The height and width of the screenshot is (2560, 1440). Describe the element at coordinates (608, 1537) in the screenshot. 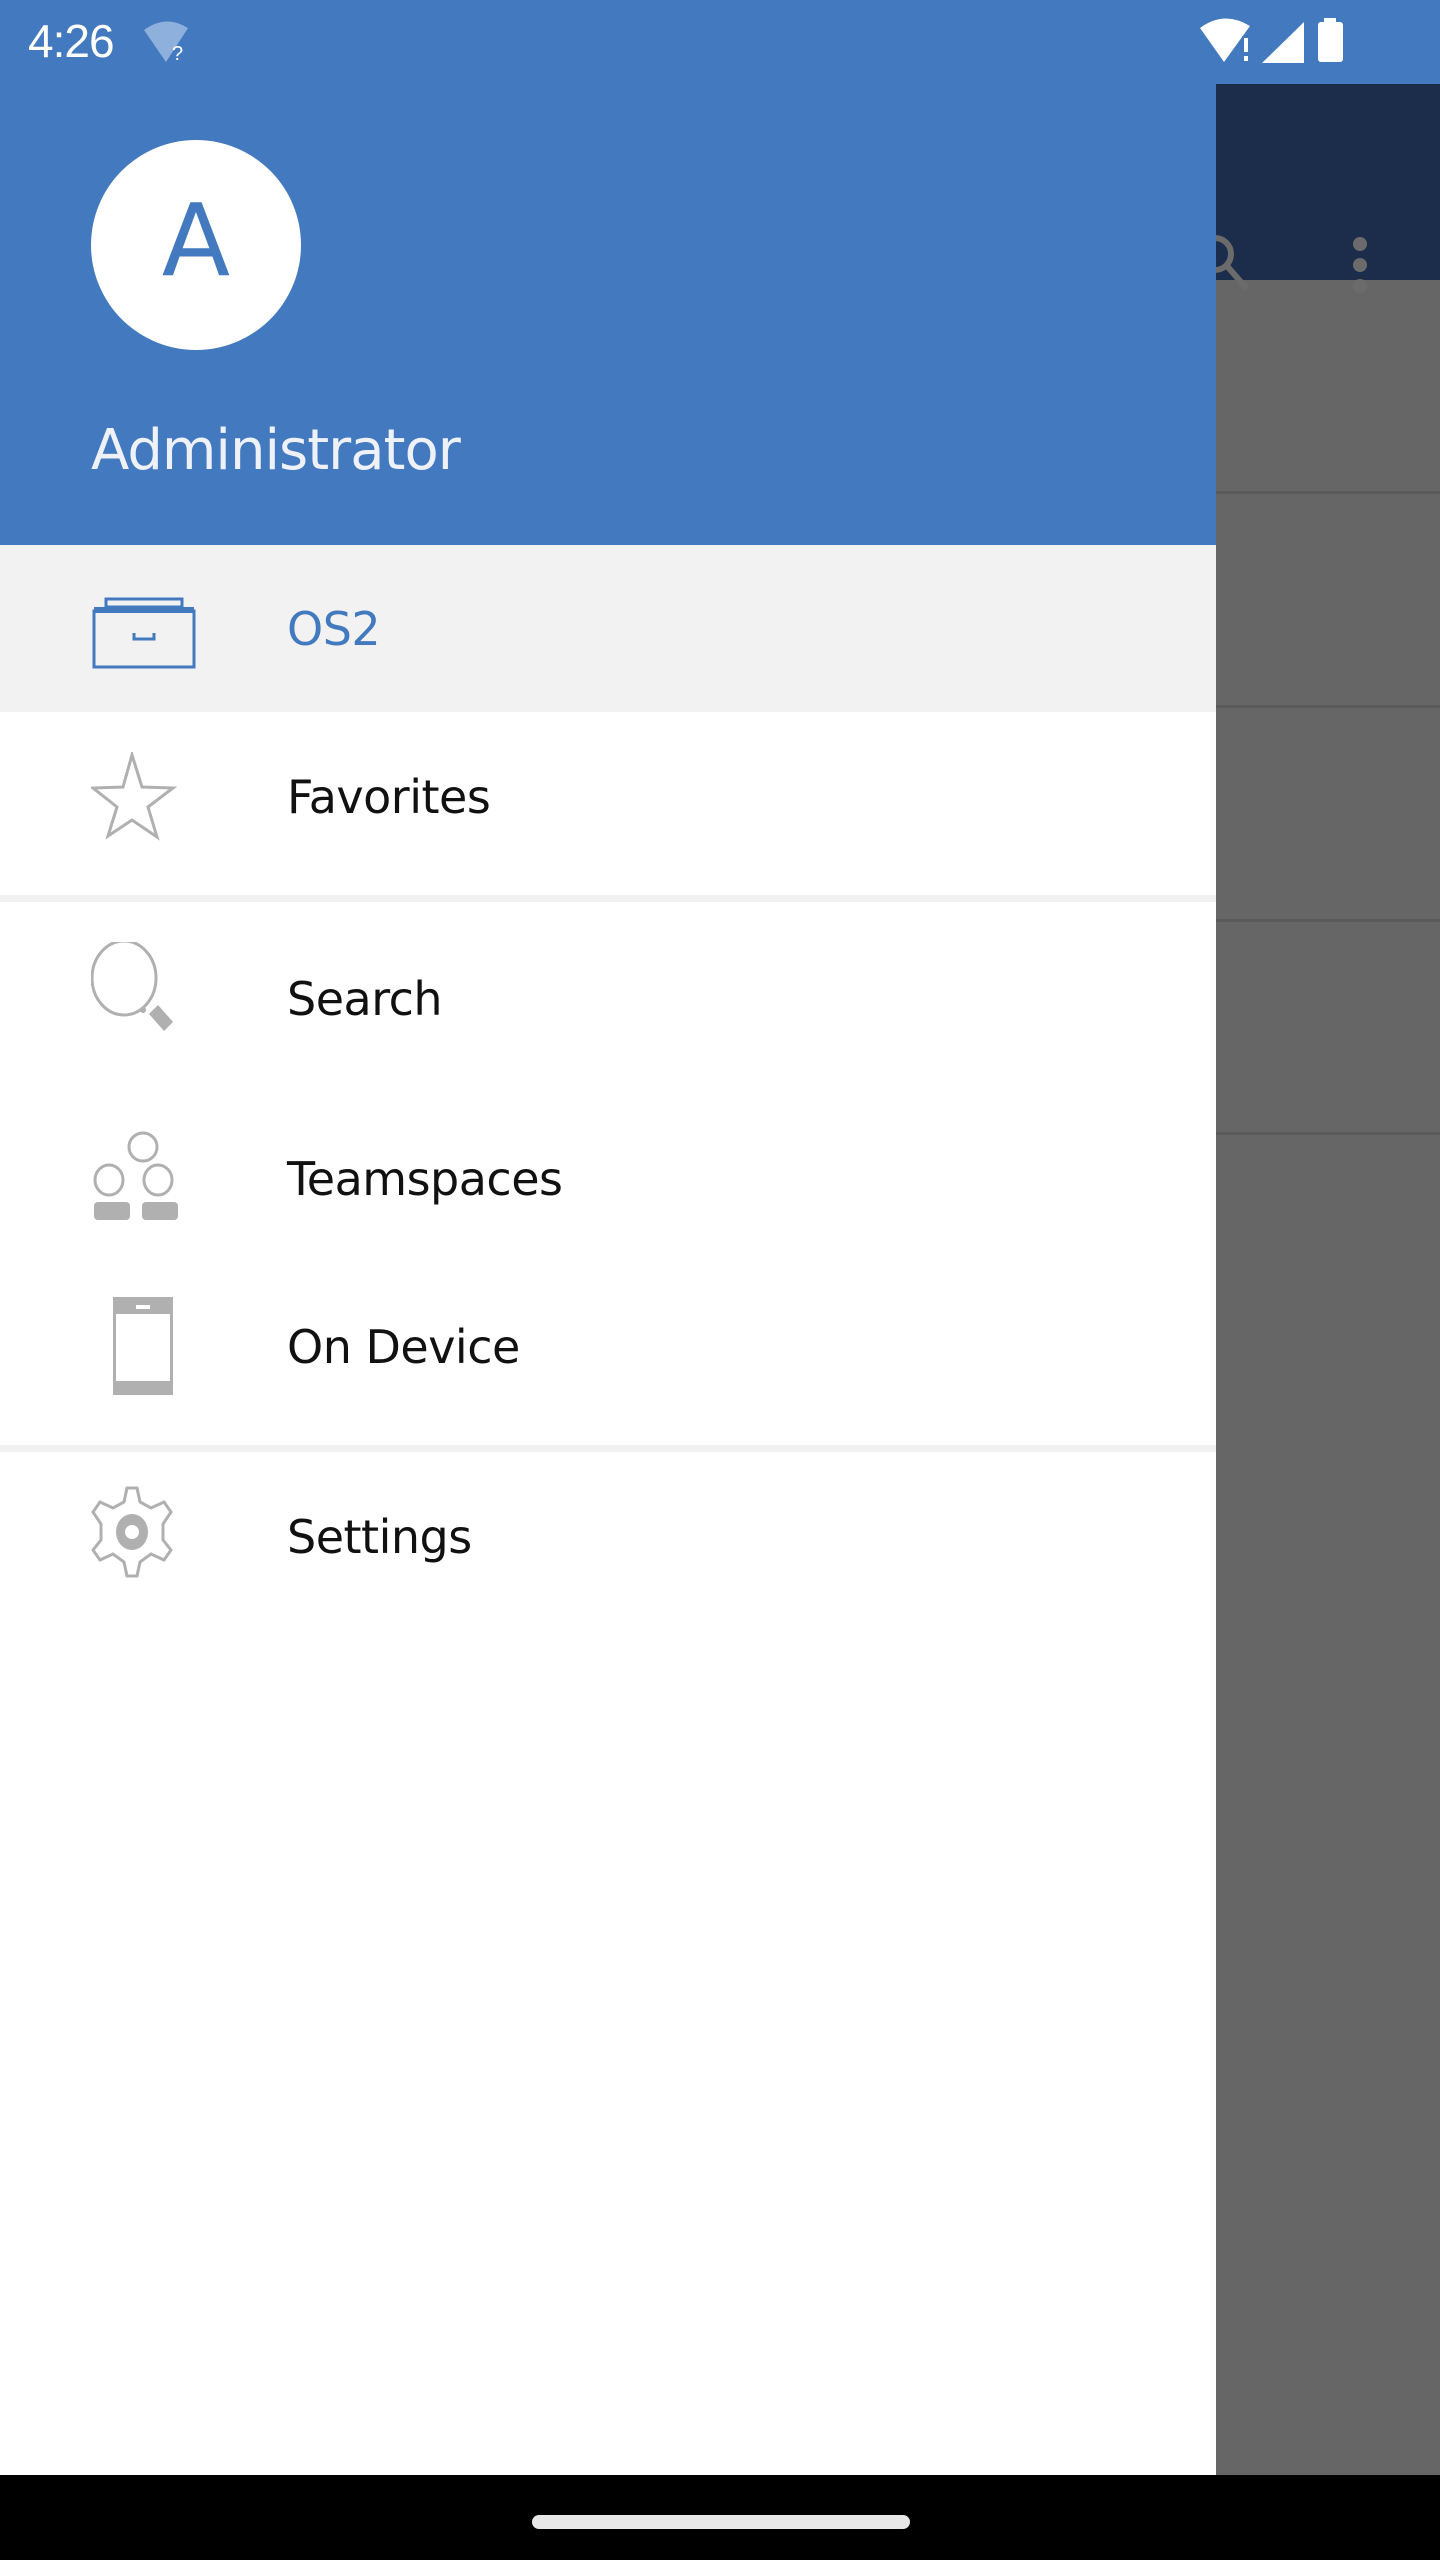

I see `drawer-item-settings: Settings` at that location.